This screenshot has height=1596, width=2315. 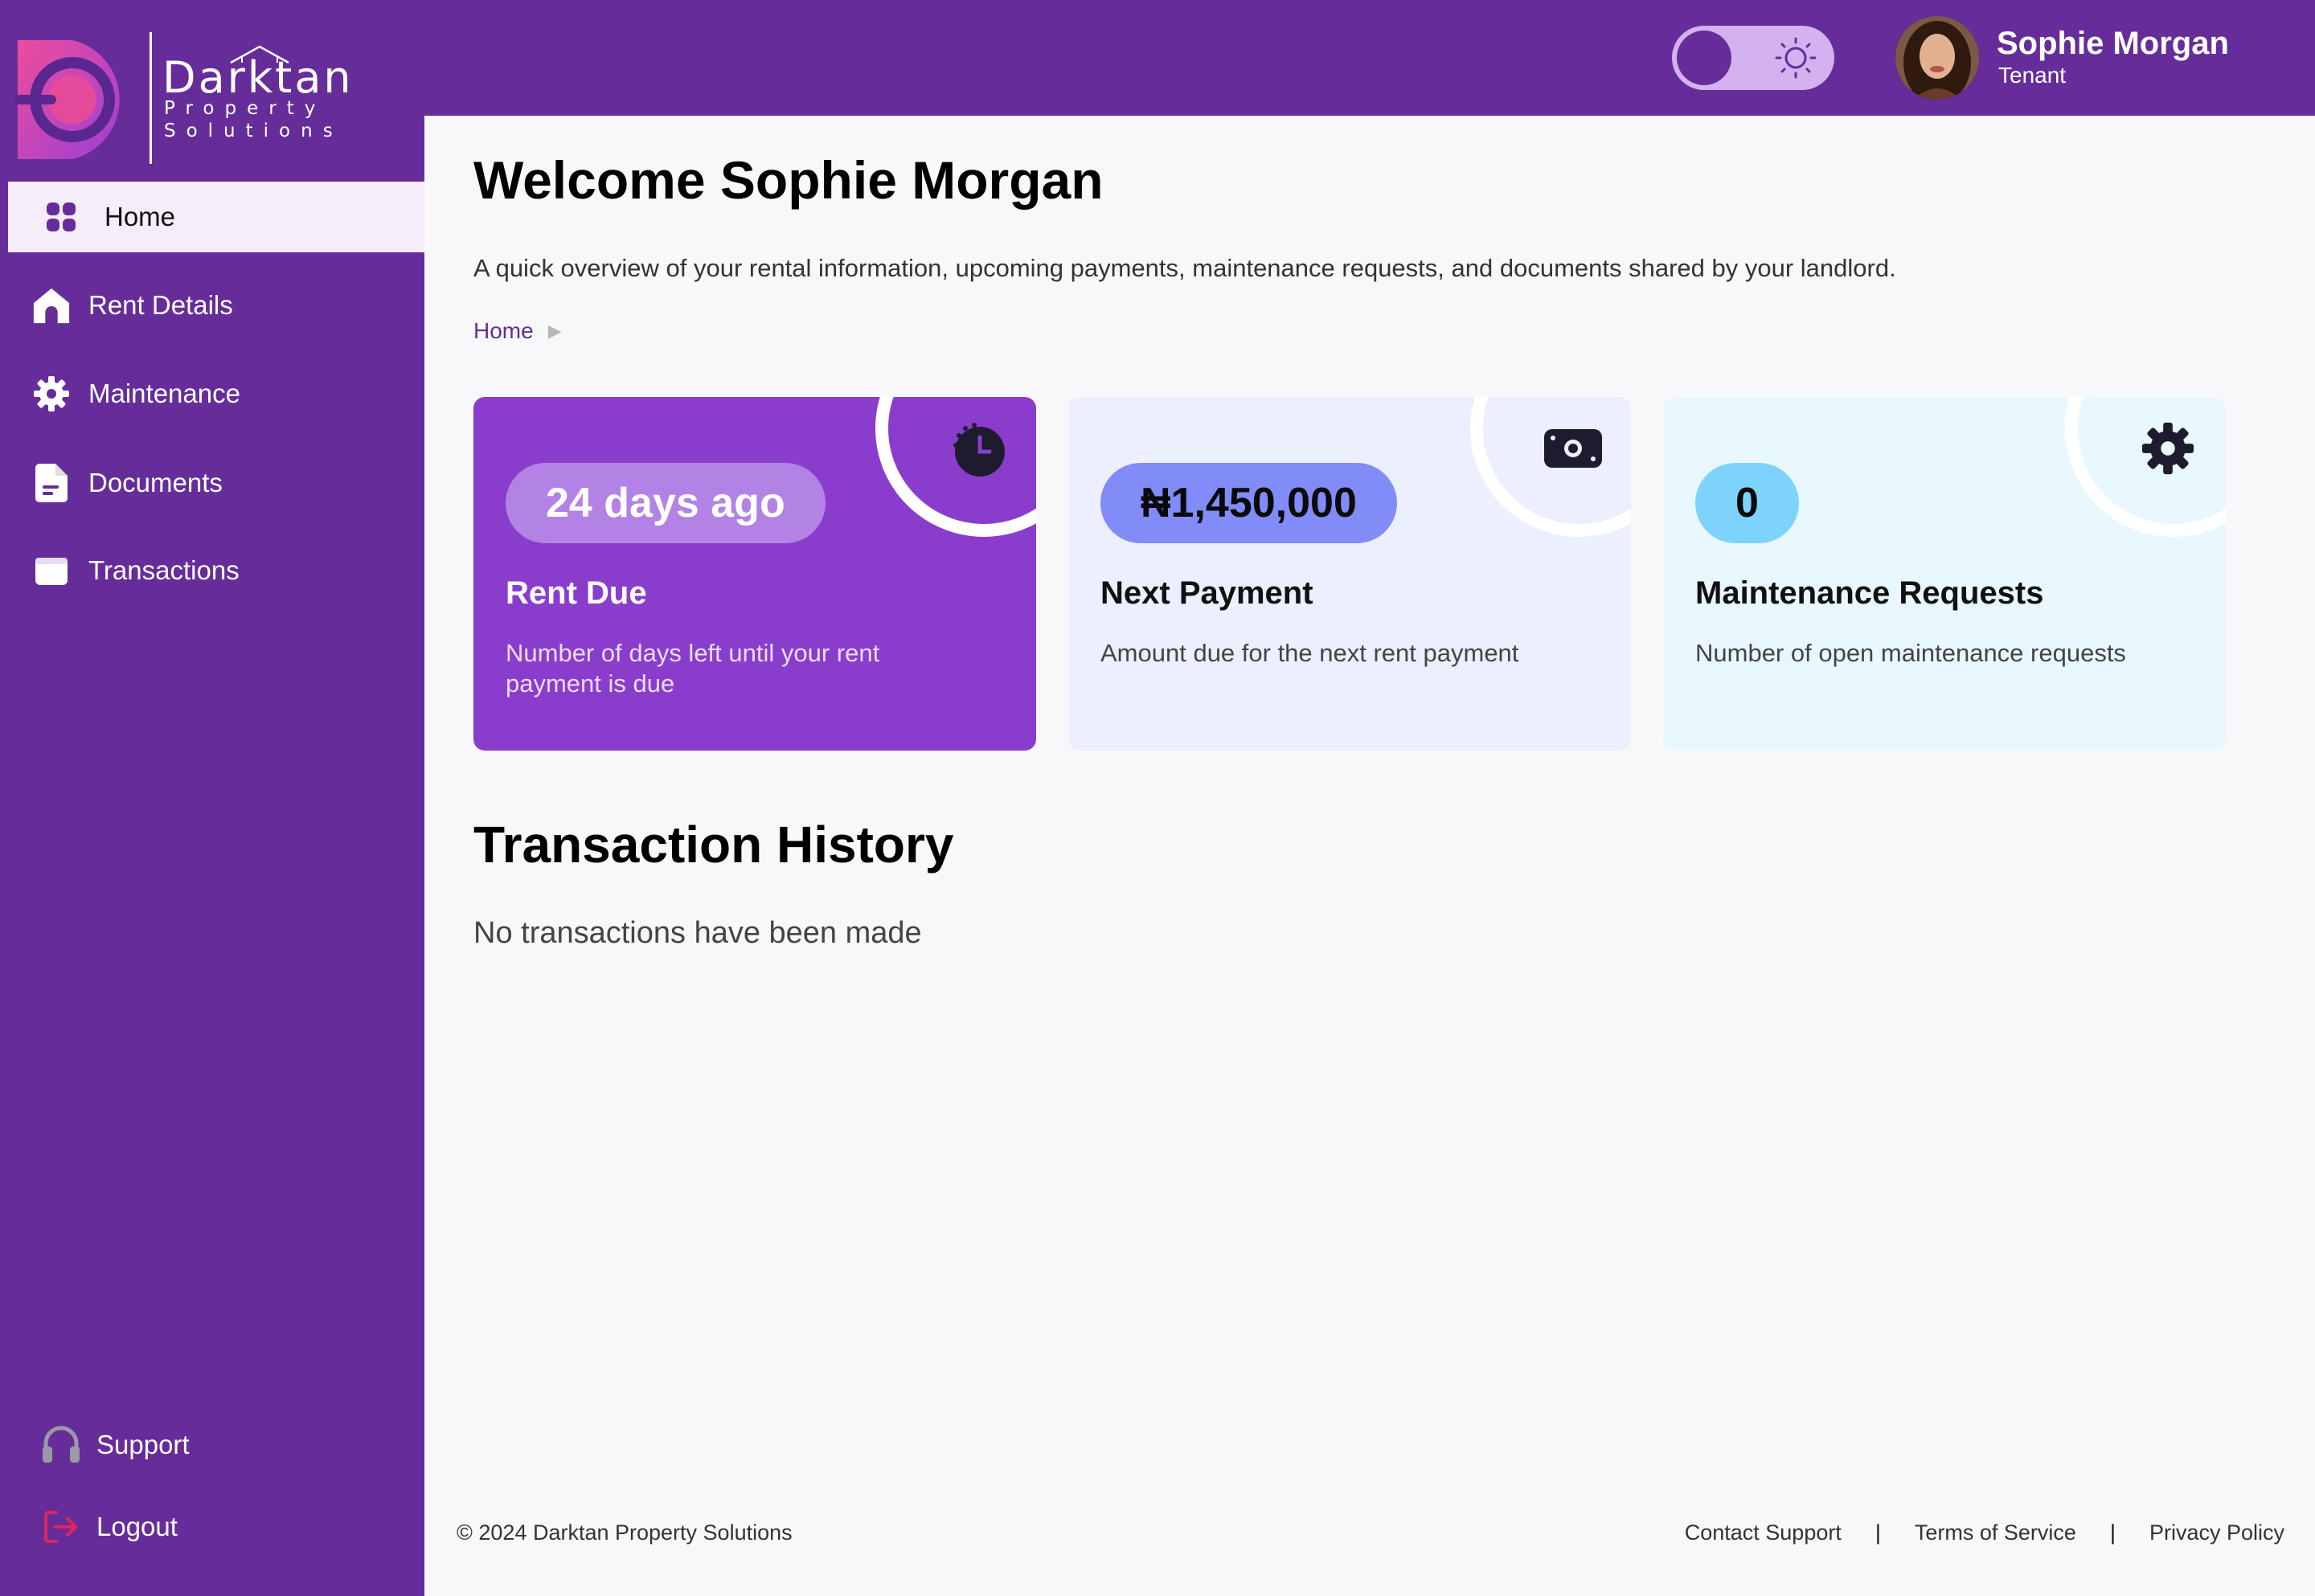 What do you see at coordinates (1747, 503) in the screenshot?
I see `maintenance-requests-value: 0` at bounding box center [1747, 503].